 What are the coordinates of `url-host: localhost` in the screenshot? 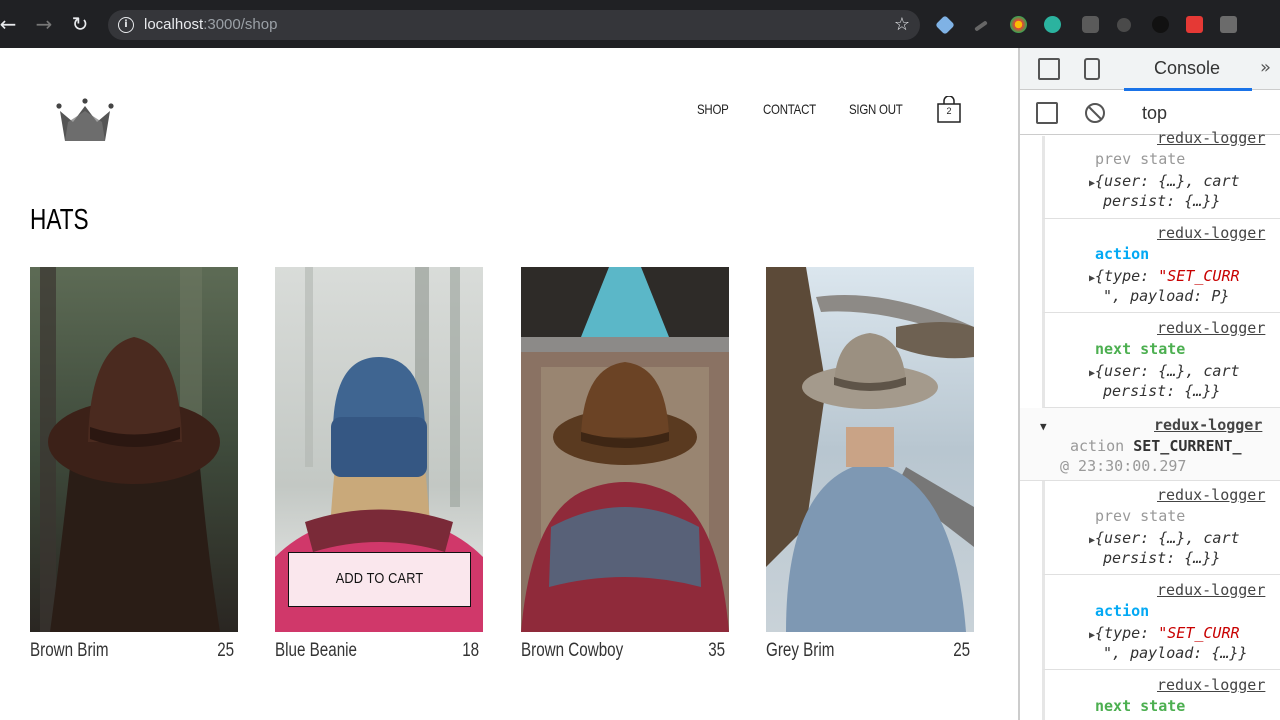 It's located at (174, 24).